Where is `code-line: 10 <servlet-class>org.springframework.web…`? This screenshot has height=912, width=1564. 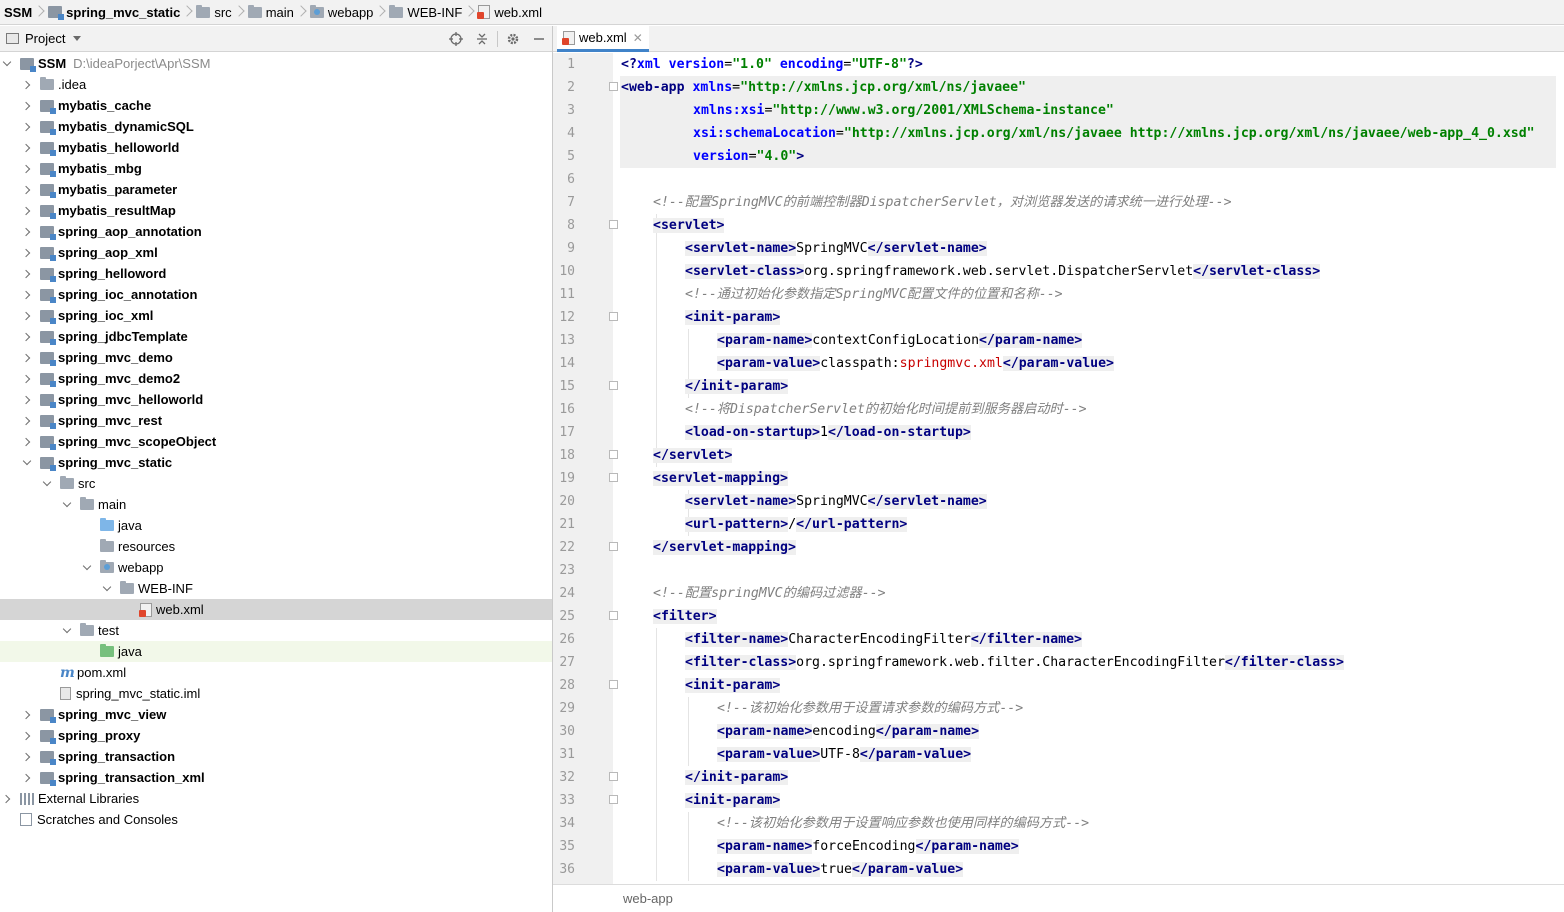
code-line: 10 <servlet-class>org.springframework.web… is located at coordinates (1058, 271).